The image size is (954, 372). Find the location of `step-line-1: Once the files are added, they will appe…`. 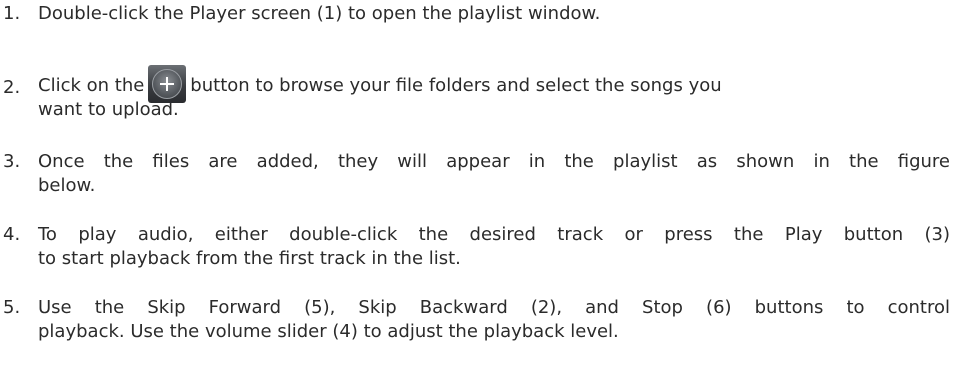

step-line-1: Once the files are added, they will appe… is located at coordinates (494, 161).